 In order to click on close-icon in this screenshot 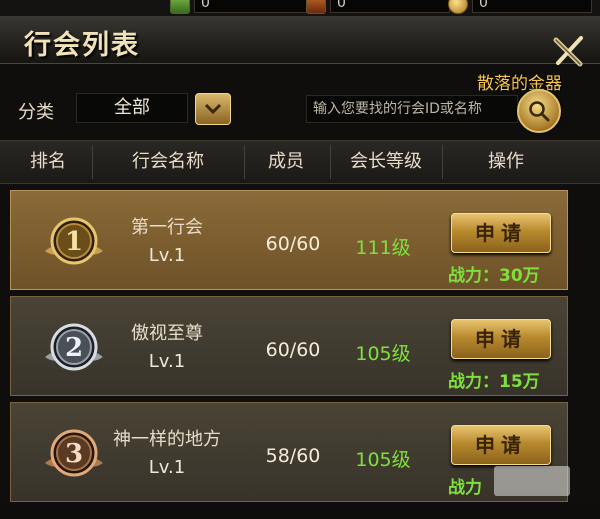, I will do `click(568, 51)`.